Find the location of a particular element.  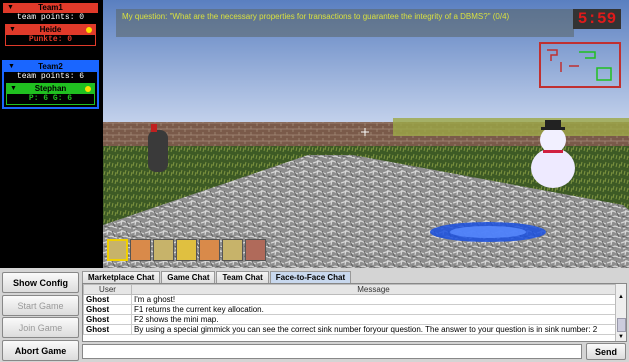

member-header: ▼ Heide is located at coordinates (50, 30).